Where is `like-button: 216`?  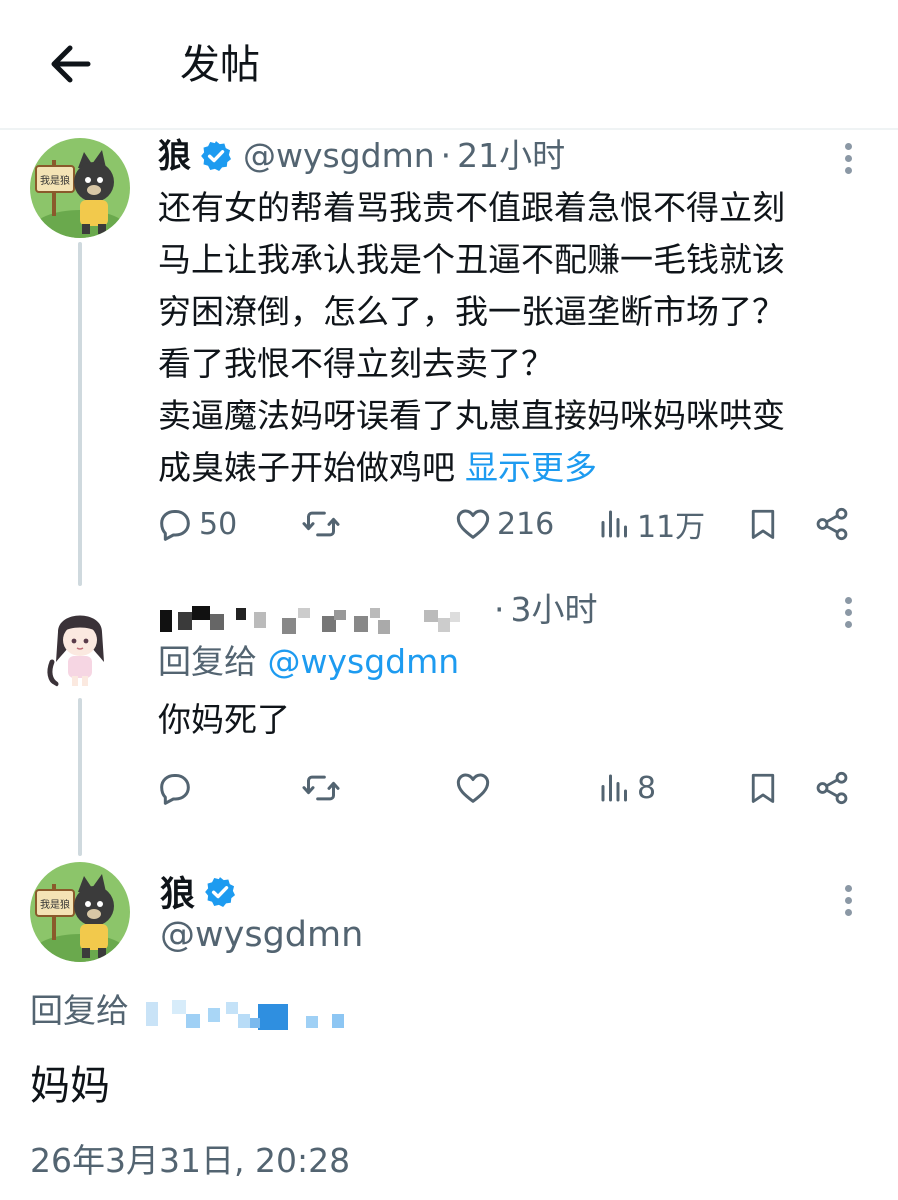 like-button: 216 is located at coordinates (503, 524).